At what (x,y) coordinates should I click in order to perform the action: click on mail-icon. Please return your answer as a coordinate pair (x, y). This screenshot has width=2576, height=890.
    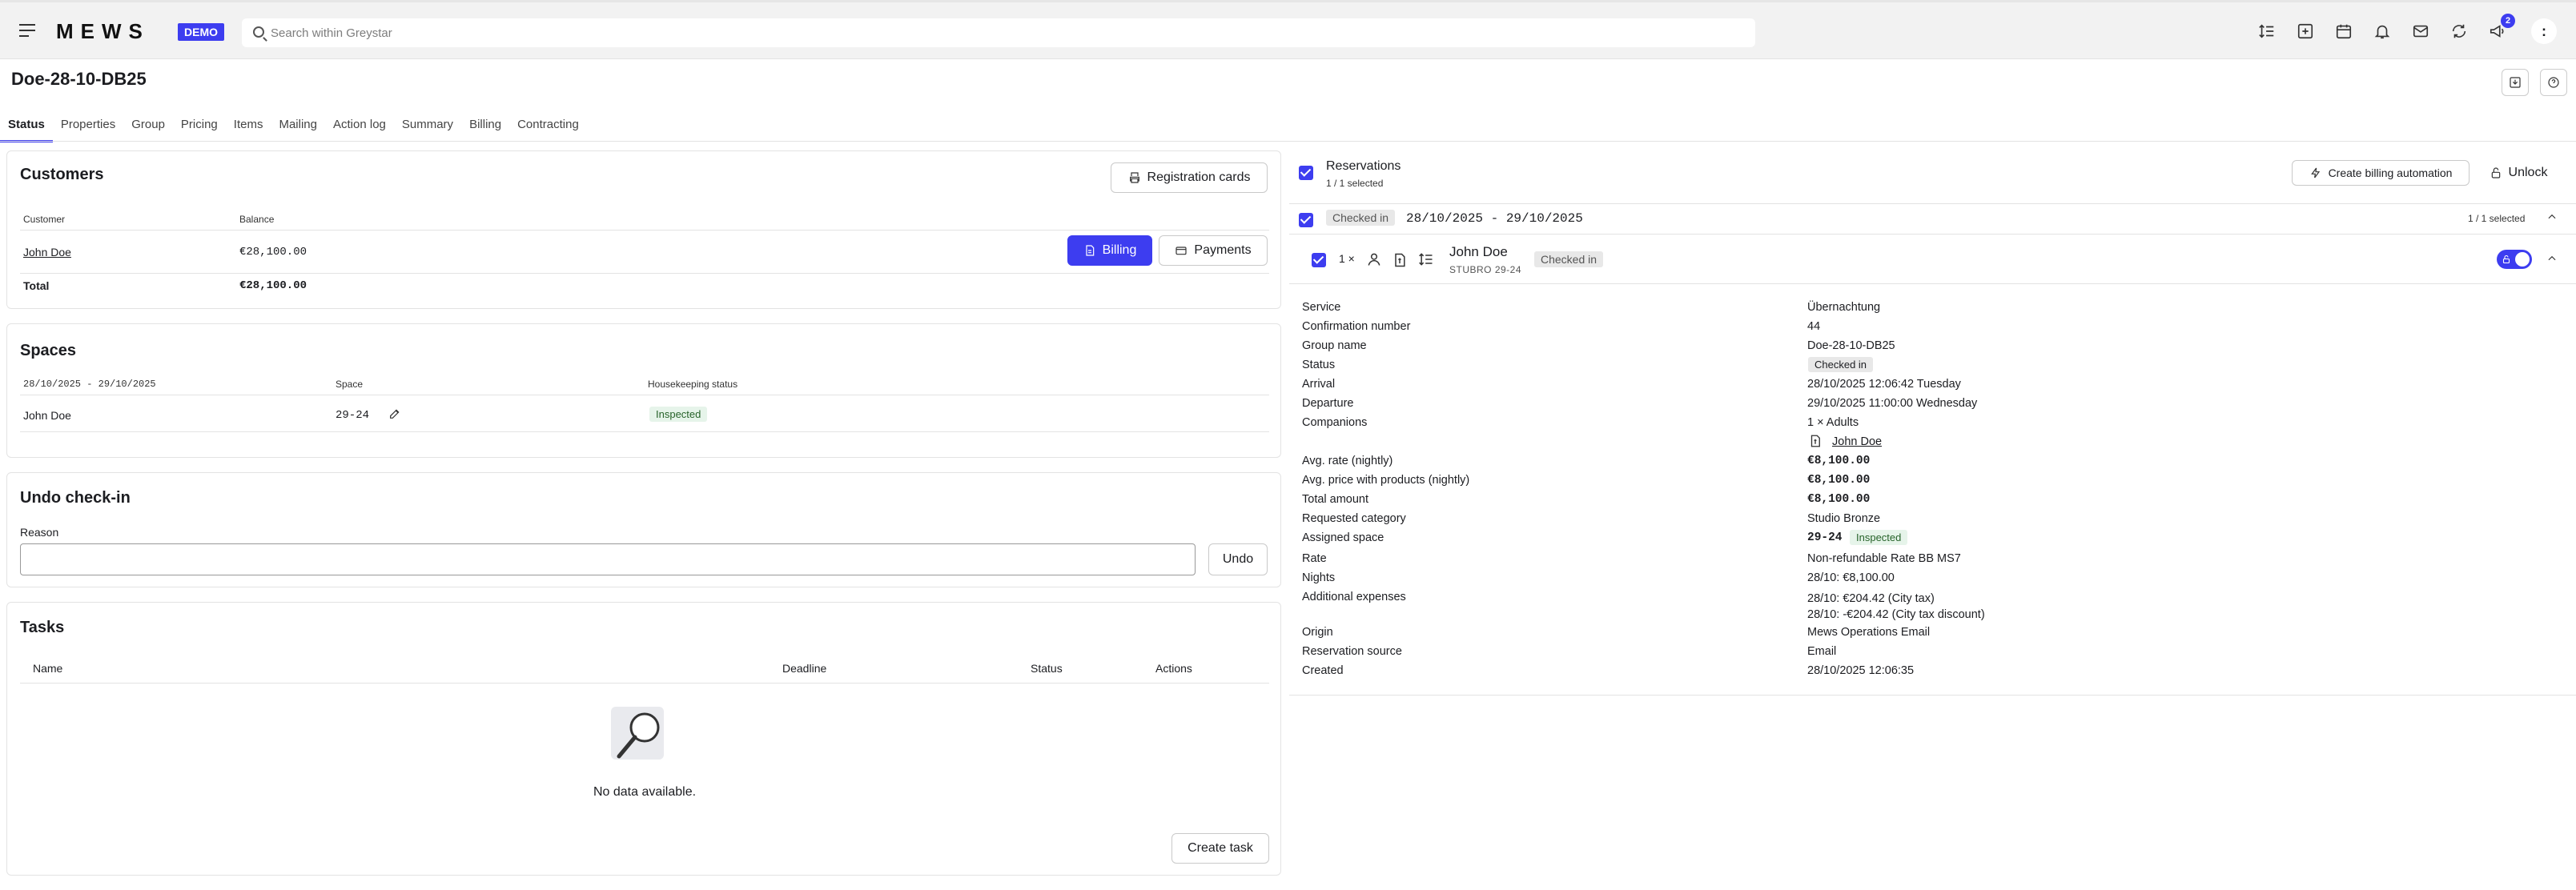
    Looking at the image, I should click on (2420, 31).